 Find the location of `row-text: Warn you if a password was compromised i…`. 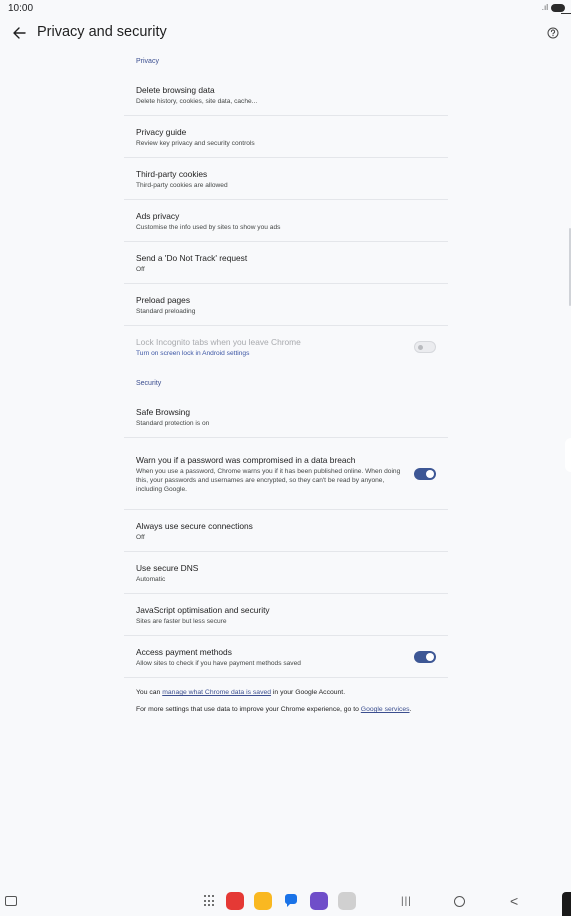

row-text: Warn you if a password was compromised i… is located at coordinates (270, 474).